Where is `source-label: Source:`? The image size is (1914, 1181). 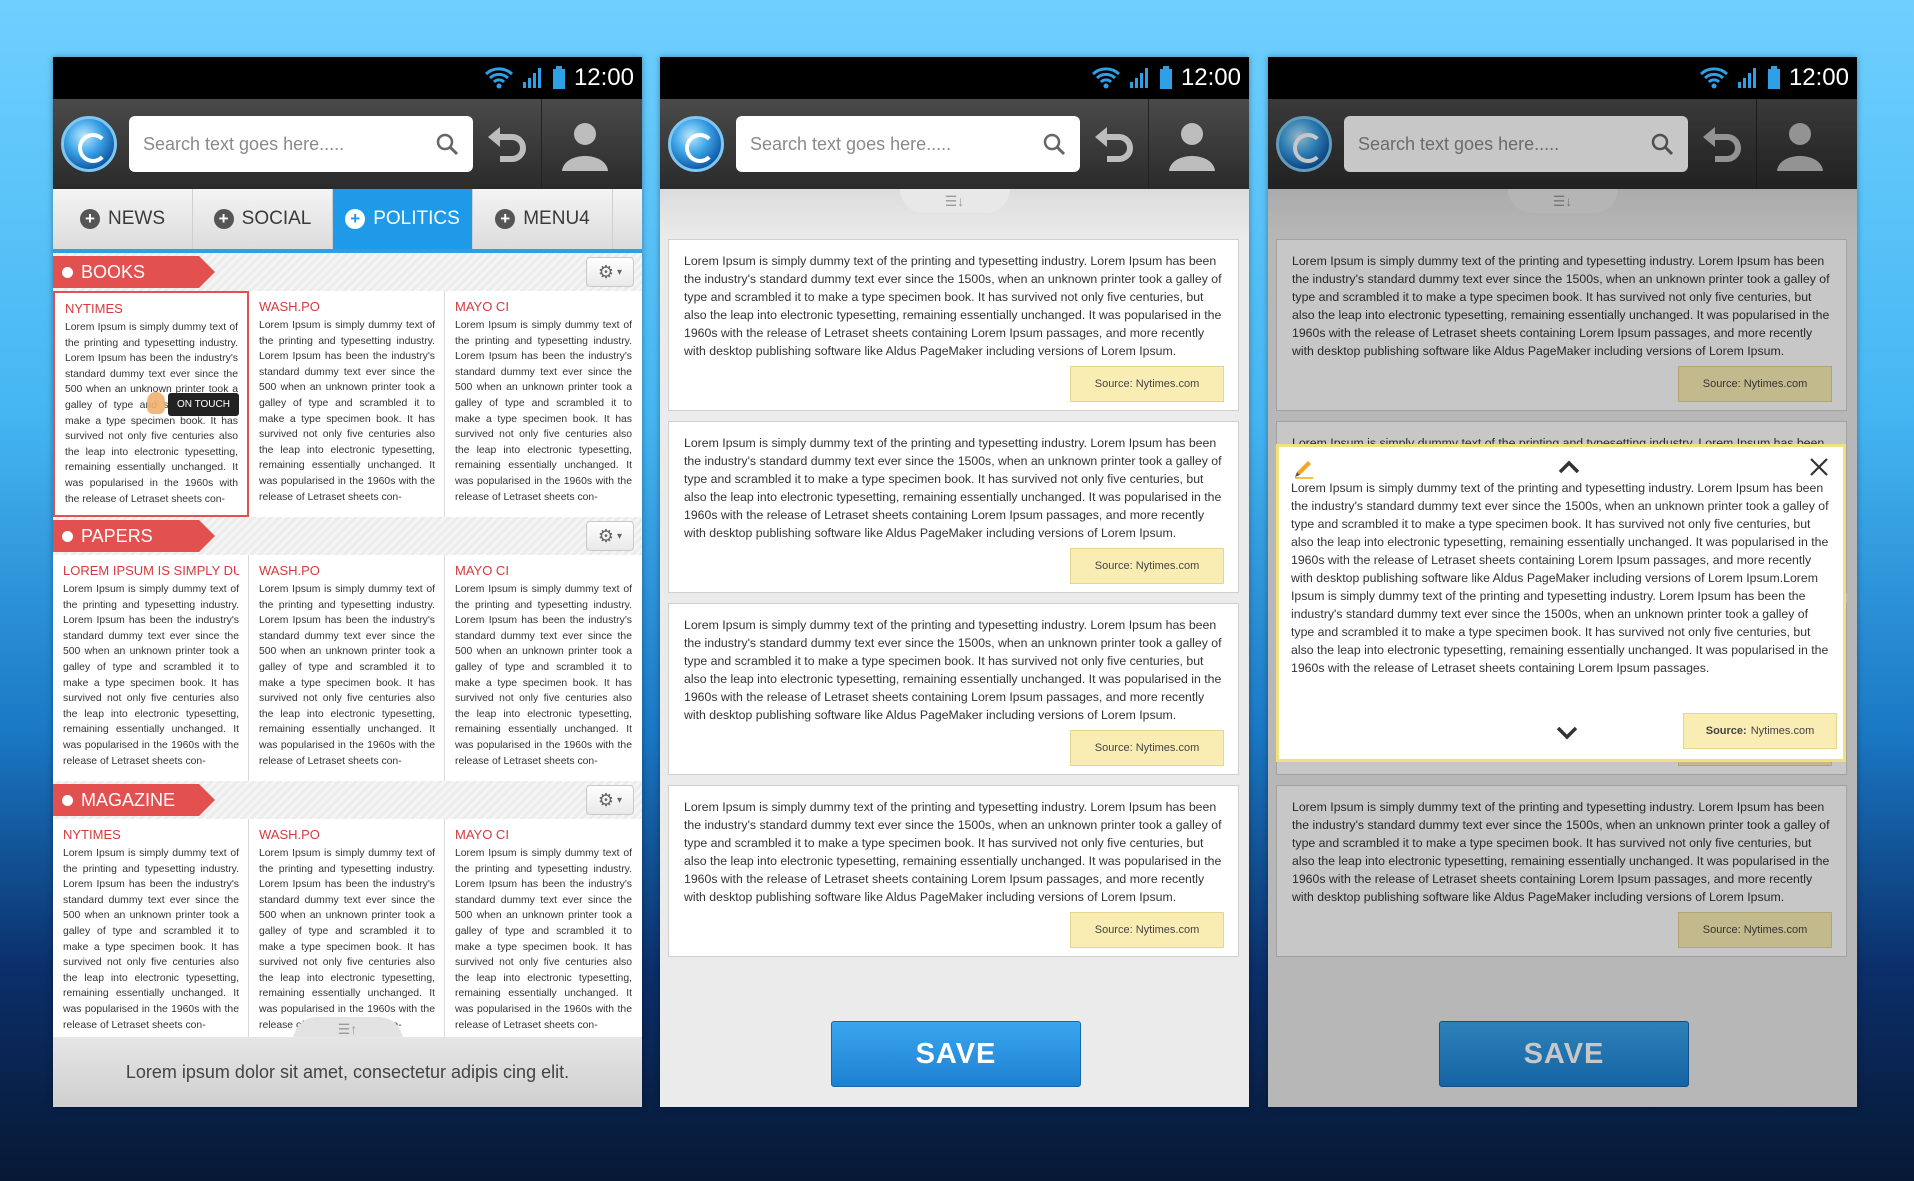 source-label: Source: is located at coordinates (1726, 731).